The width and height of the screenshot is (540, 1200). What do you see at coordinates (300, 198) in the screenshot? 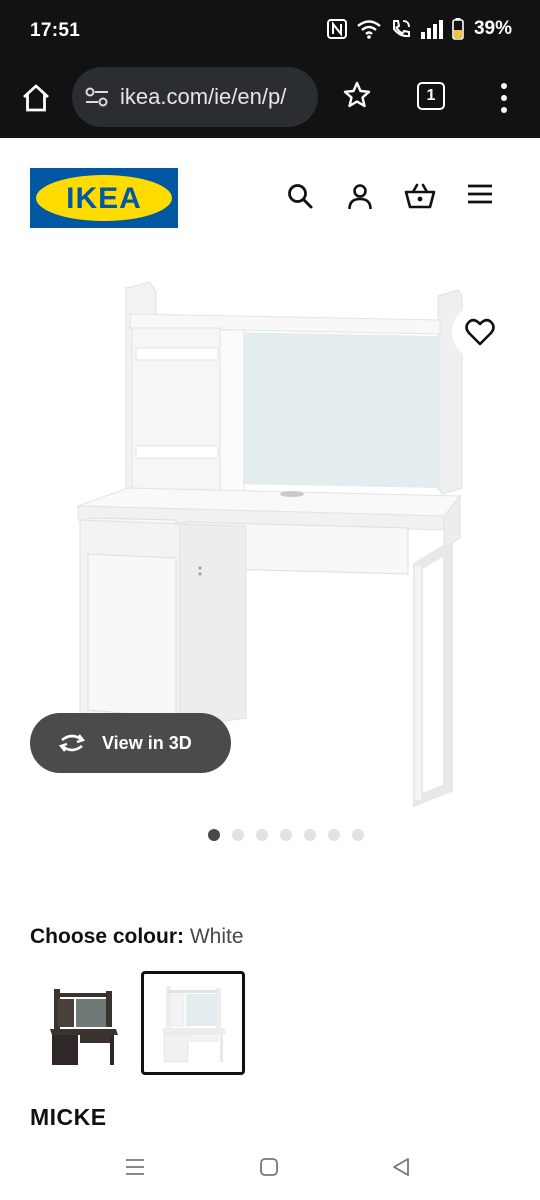
I see `search-icon` at bounding box center [300, 198].